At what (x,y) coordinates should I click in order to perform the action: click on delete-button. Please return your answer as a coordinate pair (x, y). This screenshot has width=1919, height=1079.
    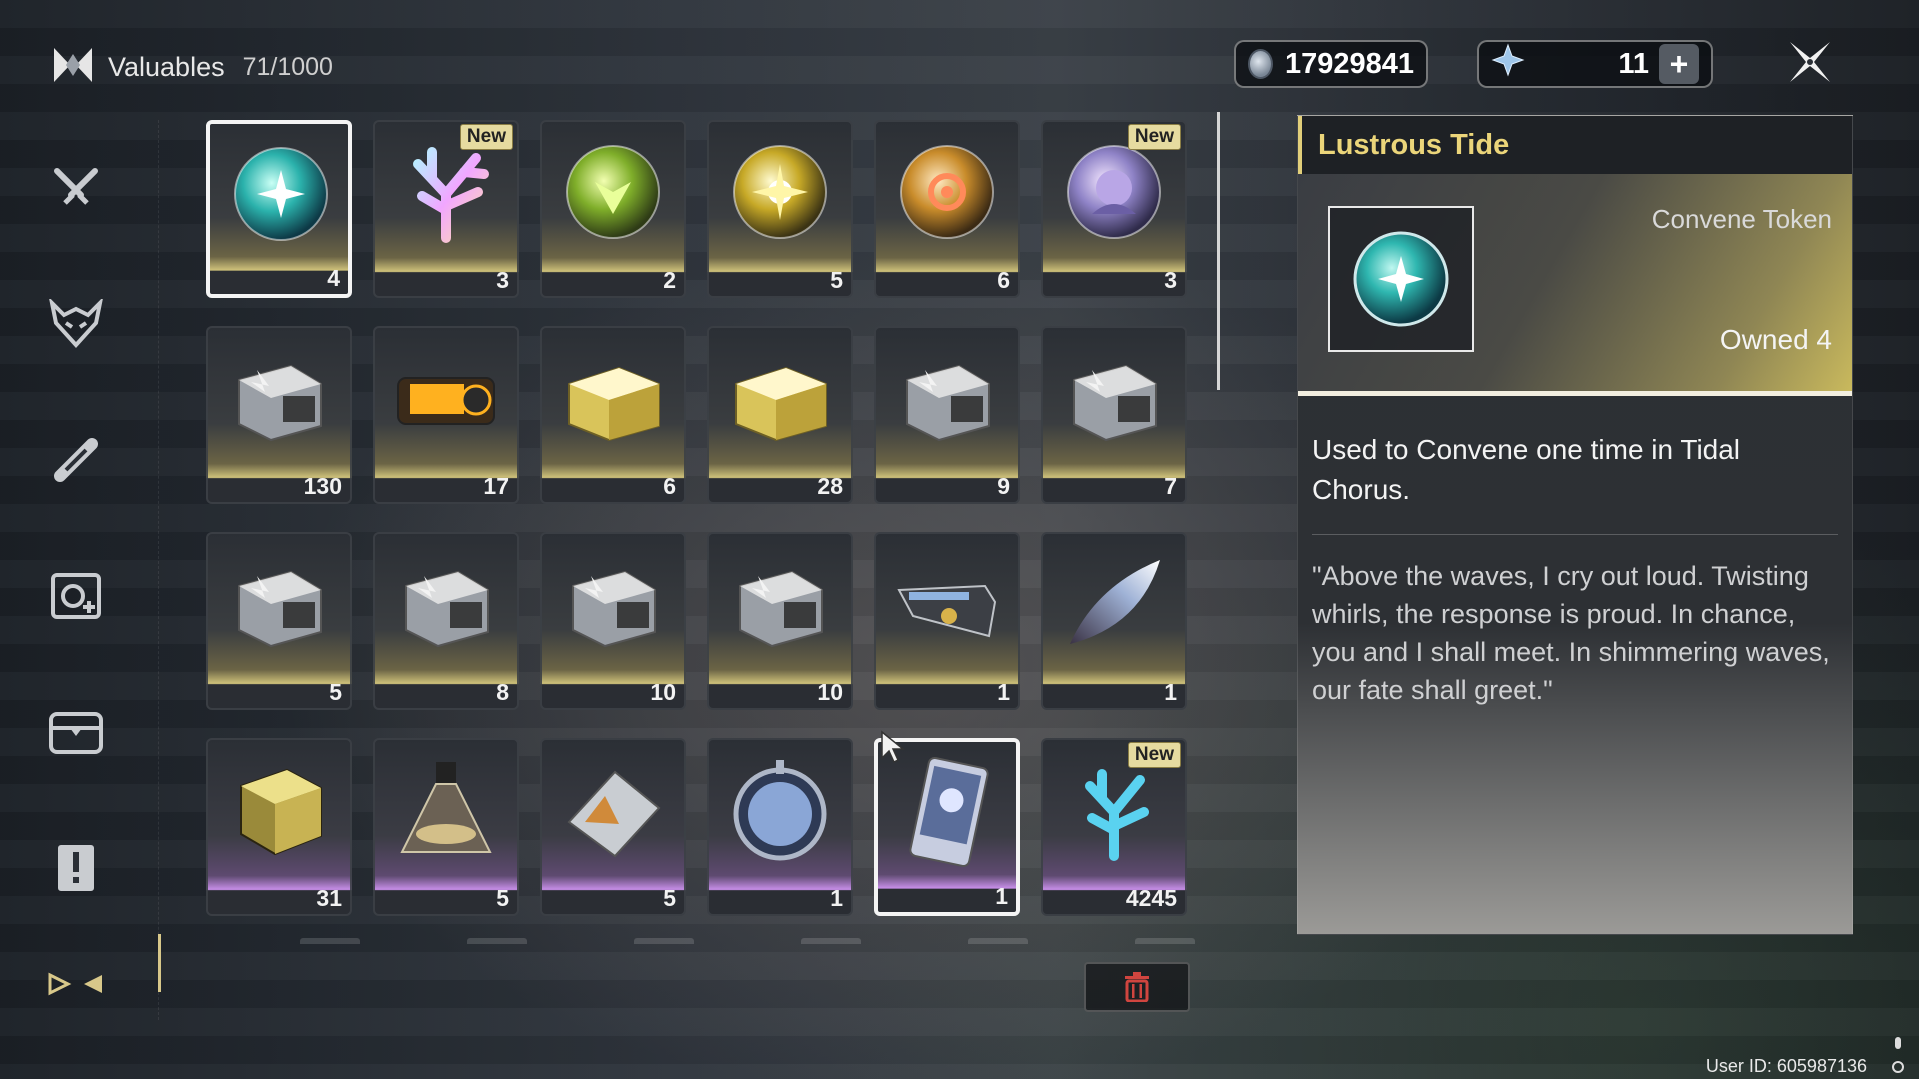
    Looking at the image, I should click on (1137, 987).